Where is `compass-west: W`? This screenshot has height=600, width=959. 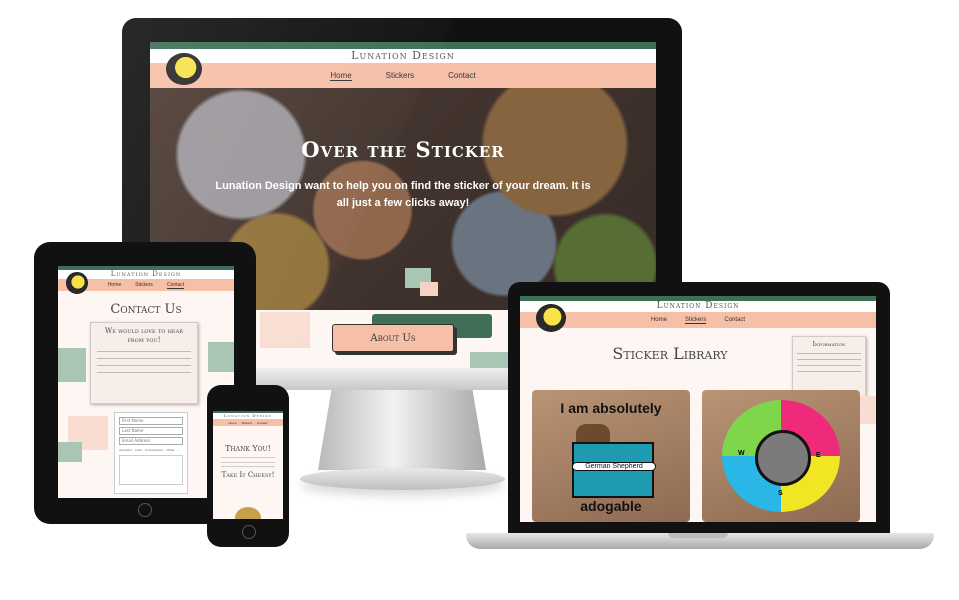
compass-west: W is located at coordinates (741, 453).